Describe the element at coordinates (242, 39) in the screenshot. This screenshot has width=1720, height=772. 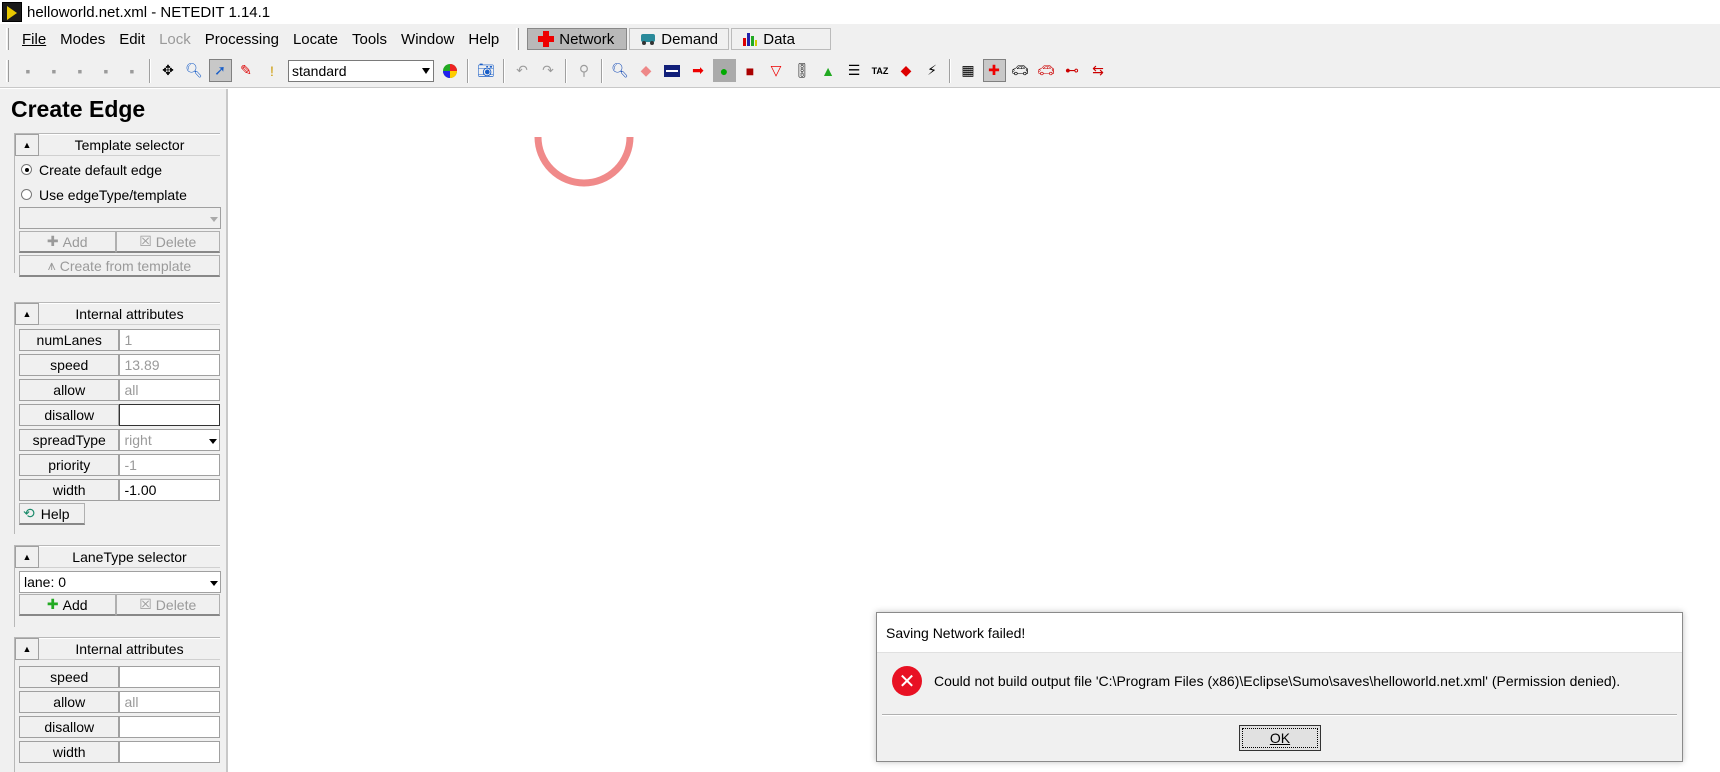
I see `menu-processing: Processing` at that location.